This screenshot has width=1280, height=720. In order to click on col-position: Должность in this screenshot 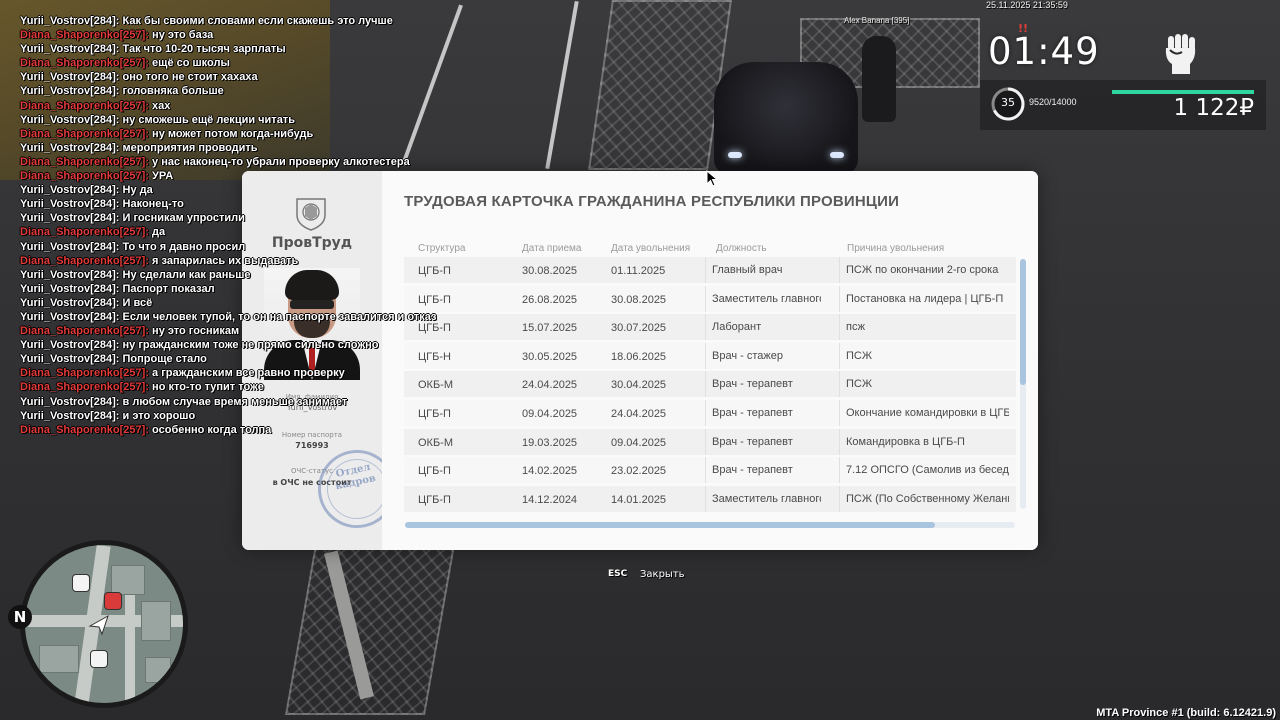, I will do `click(741, 248)`.